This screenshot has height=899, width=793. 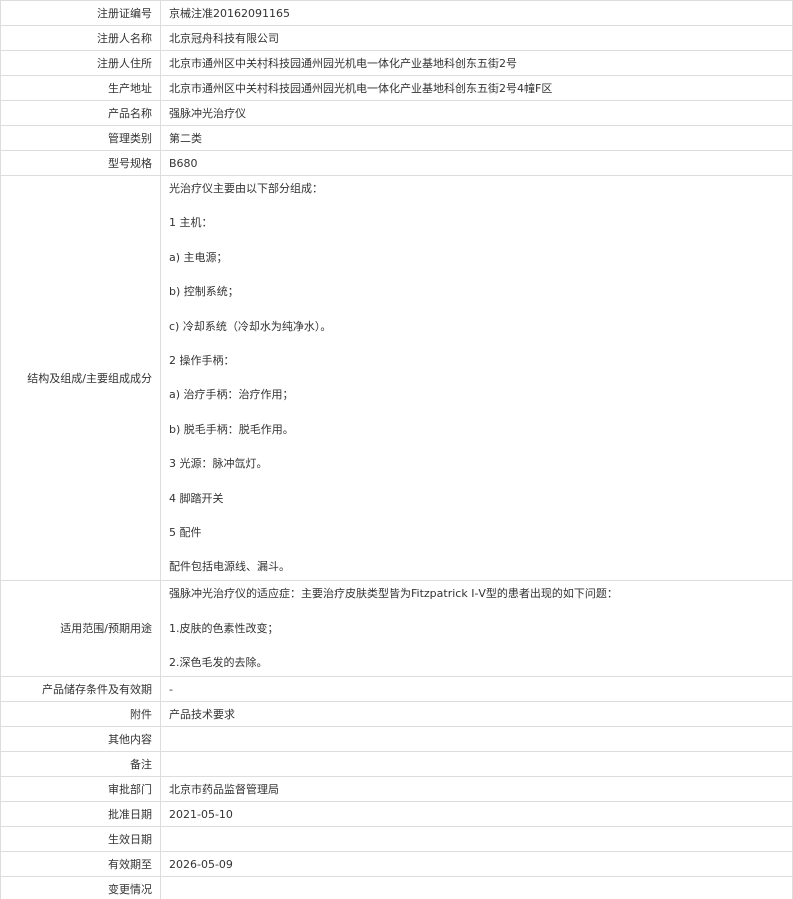 I want to click on reg-no-value: 京械注准20162091165, so click(x=476, y=13).